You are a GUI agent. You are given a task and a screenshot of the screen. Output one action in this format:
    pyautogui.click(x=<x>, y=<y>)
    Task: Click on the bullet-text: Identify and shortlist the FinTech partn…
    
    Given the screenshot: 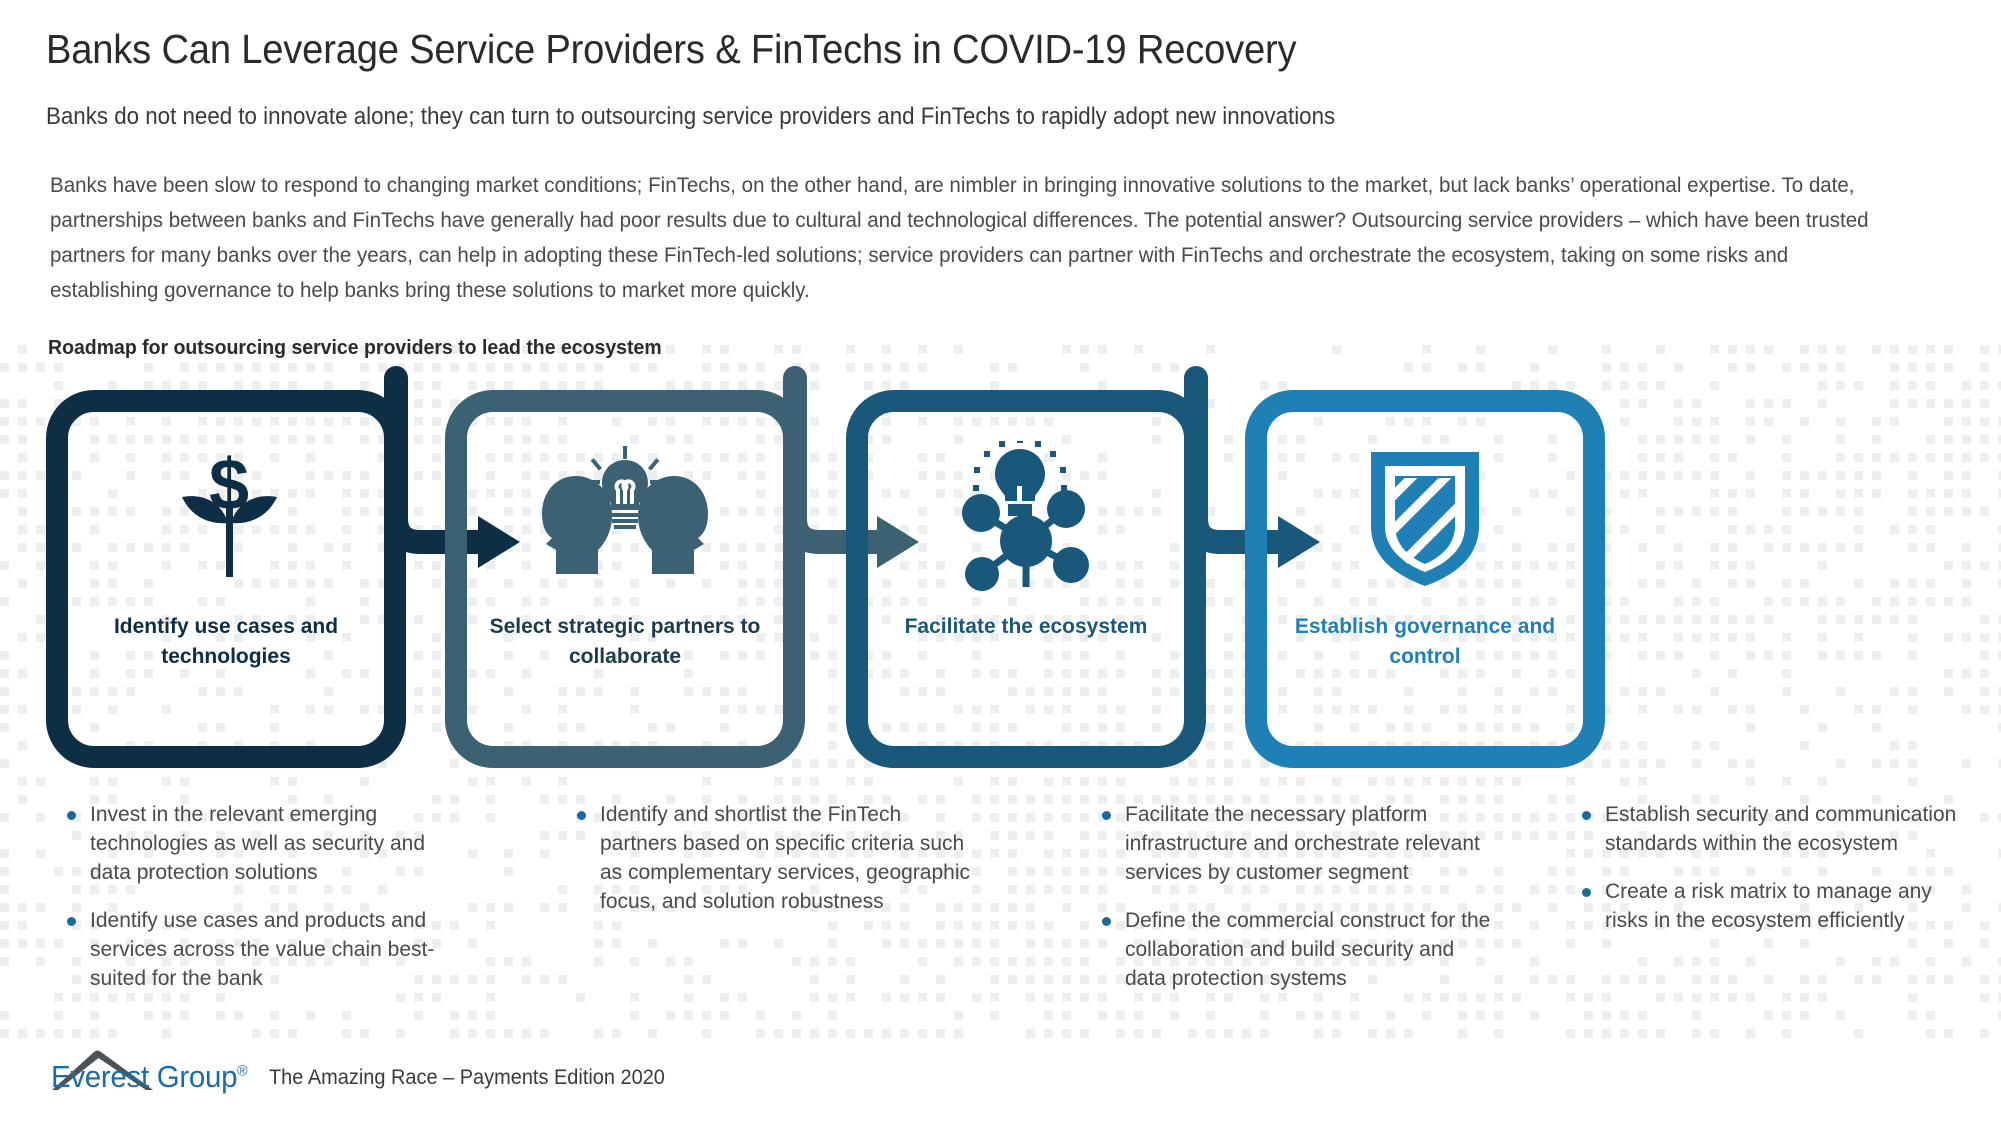 What is the action you would take?
    pyautogui.click(x=785, y=858)
    